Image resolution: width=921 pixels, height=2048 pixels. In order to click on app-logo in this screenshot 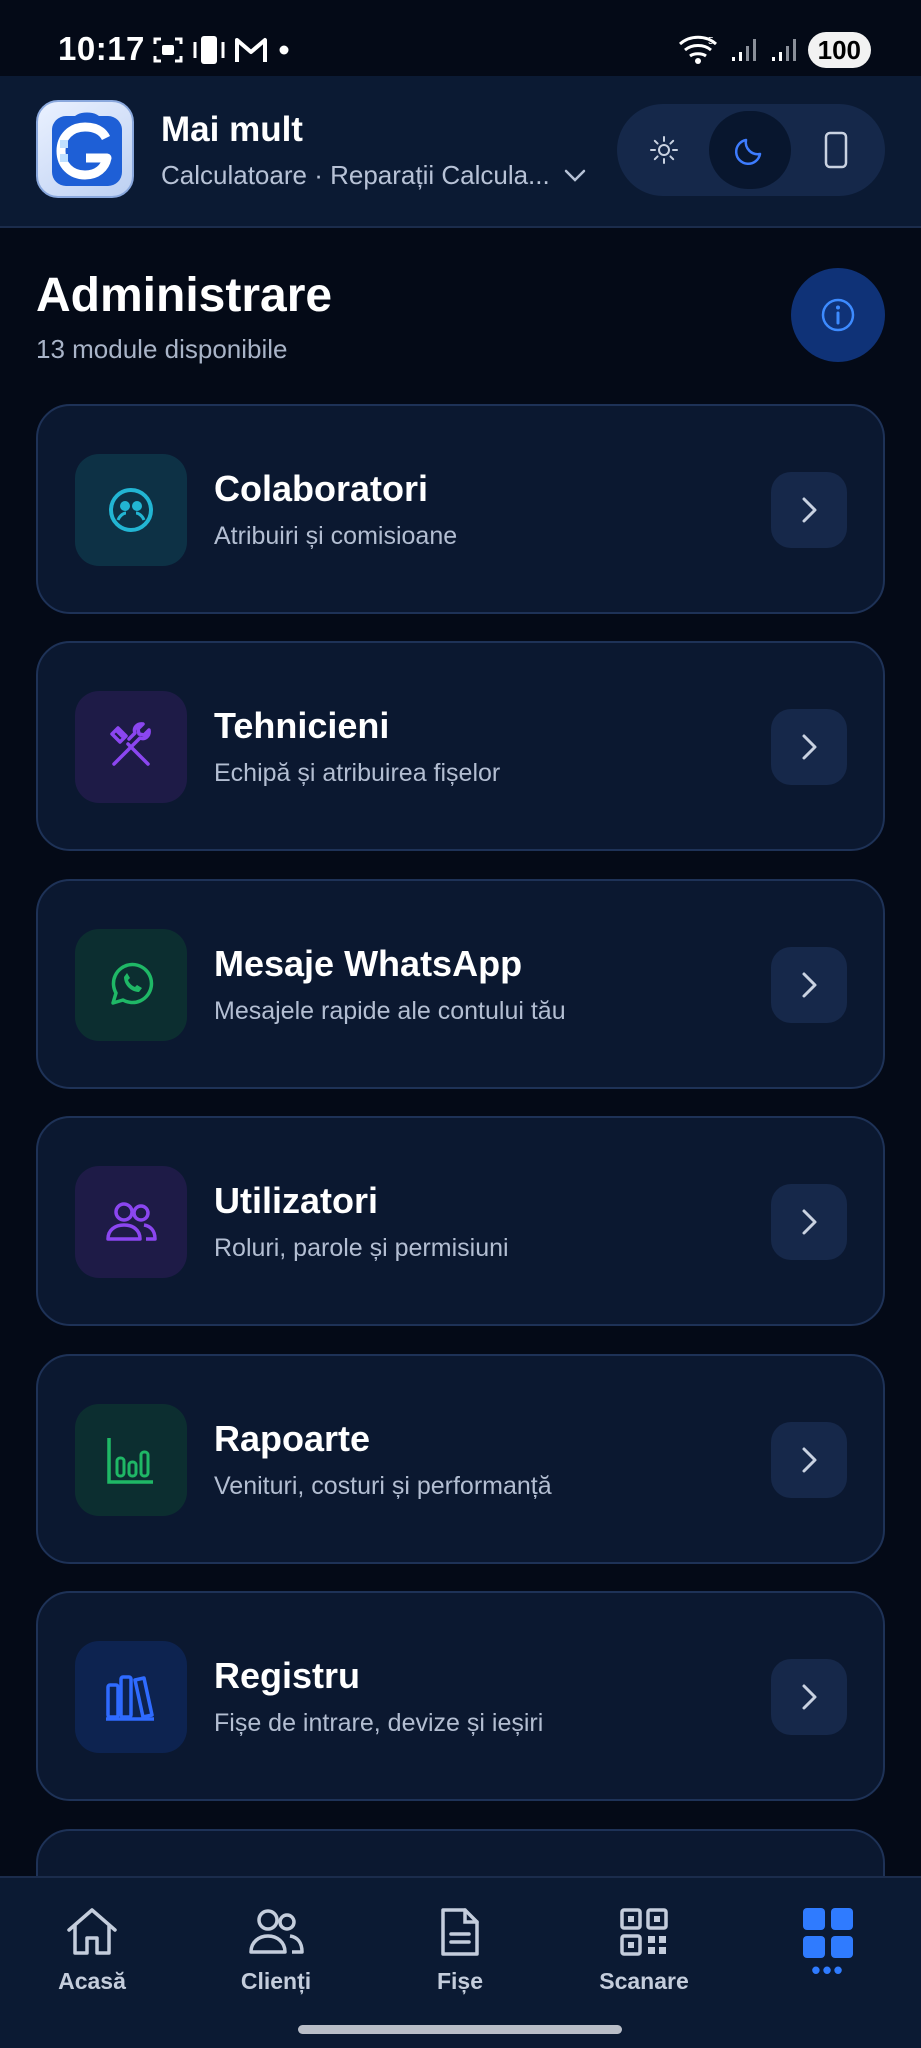, I will do `click(85, 149)`.